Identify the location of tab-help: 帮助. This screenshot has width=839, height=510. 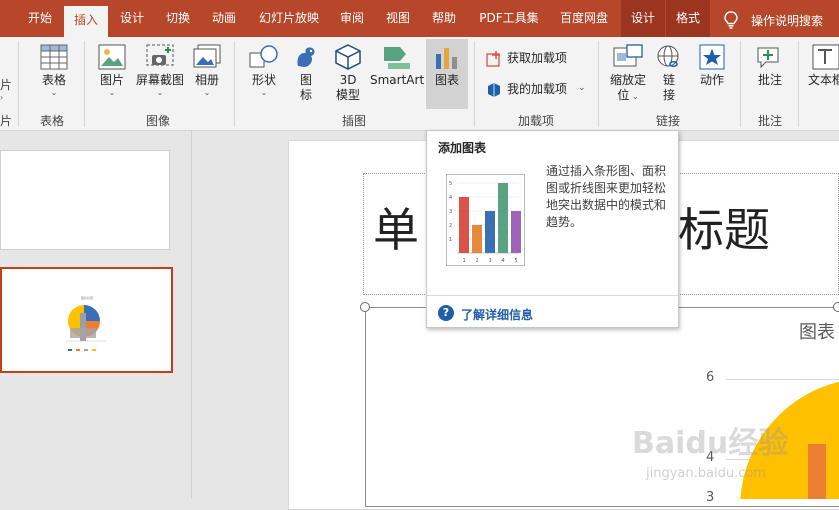
(444, 18).